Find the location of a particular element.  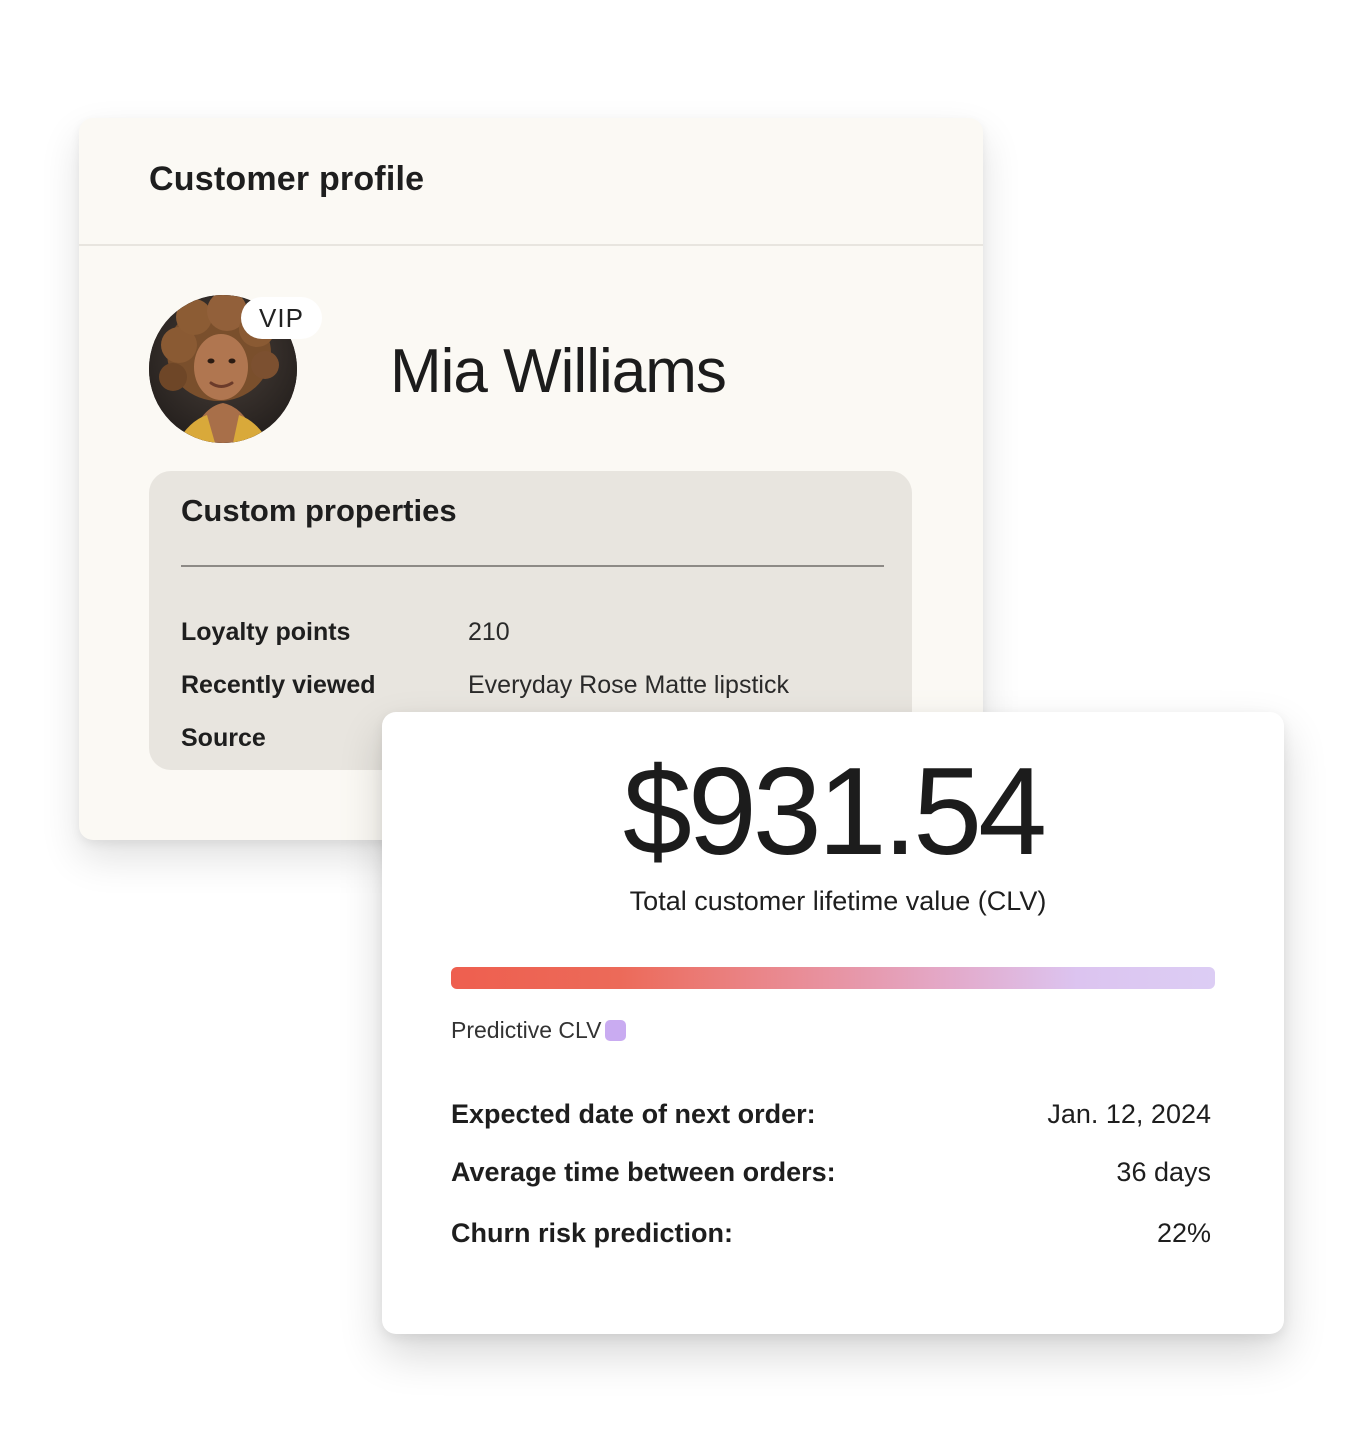

stat-value: 36 days is located at coordinates (1163, 1172).